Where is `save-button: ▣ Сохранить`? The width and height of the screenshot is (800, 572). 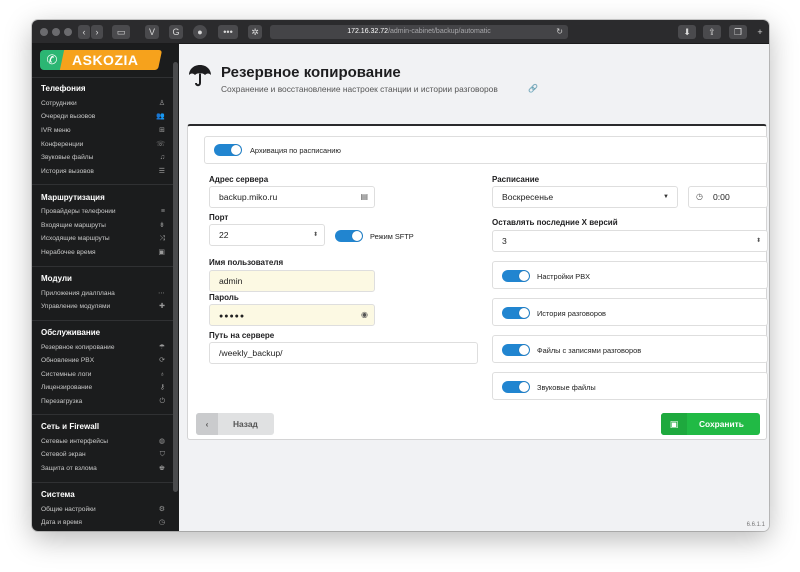
save-button: ▣ Сохранить is located at coordinates (710, 424).